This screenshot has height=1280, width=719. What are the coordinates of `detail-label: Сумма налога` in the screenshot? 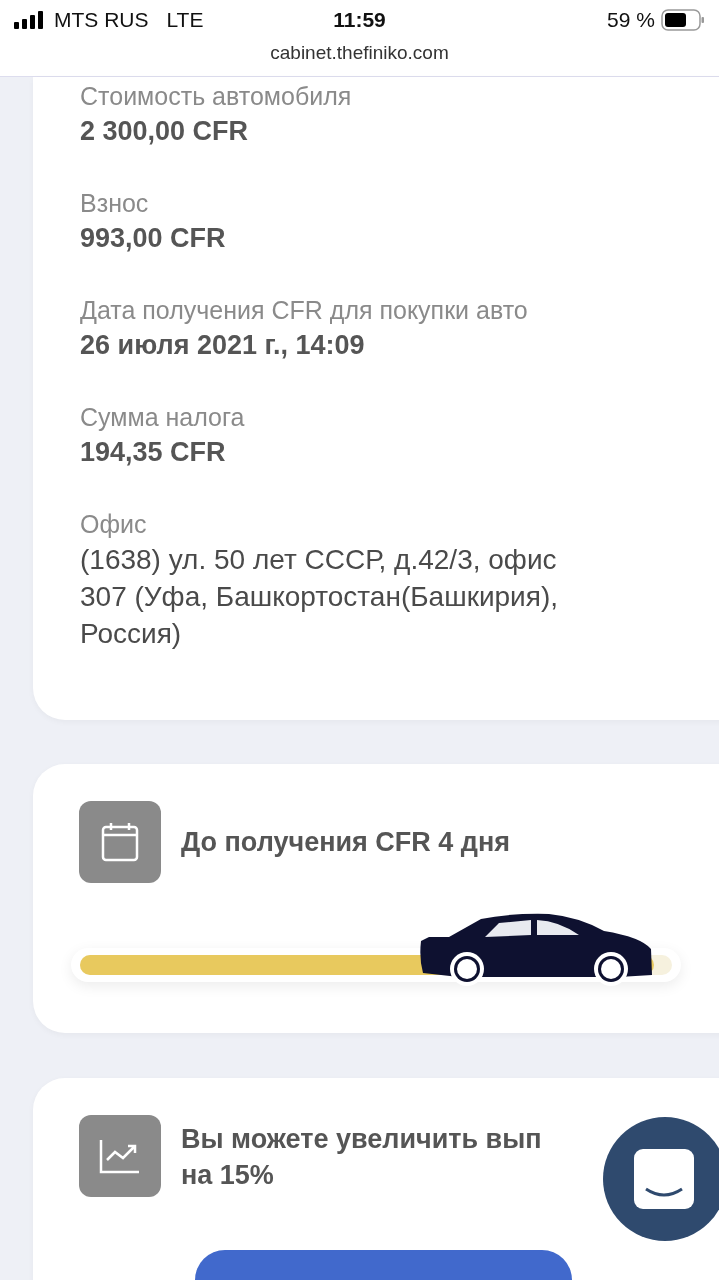 It's located at (162, 417).